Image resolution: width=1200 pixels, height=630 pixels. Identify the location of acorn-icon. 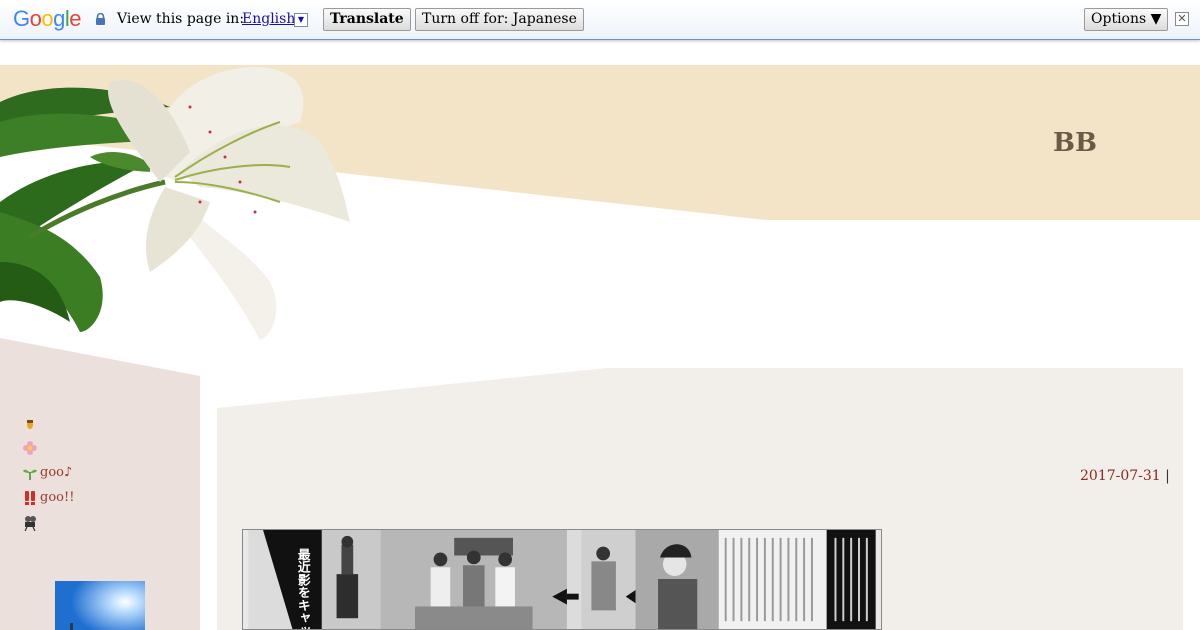
(30, 424).